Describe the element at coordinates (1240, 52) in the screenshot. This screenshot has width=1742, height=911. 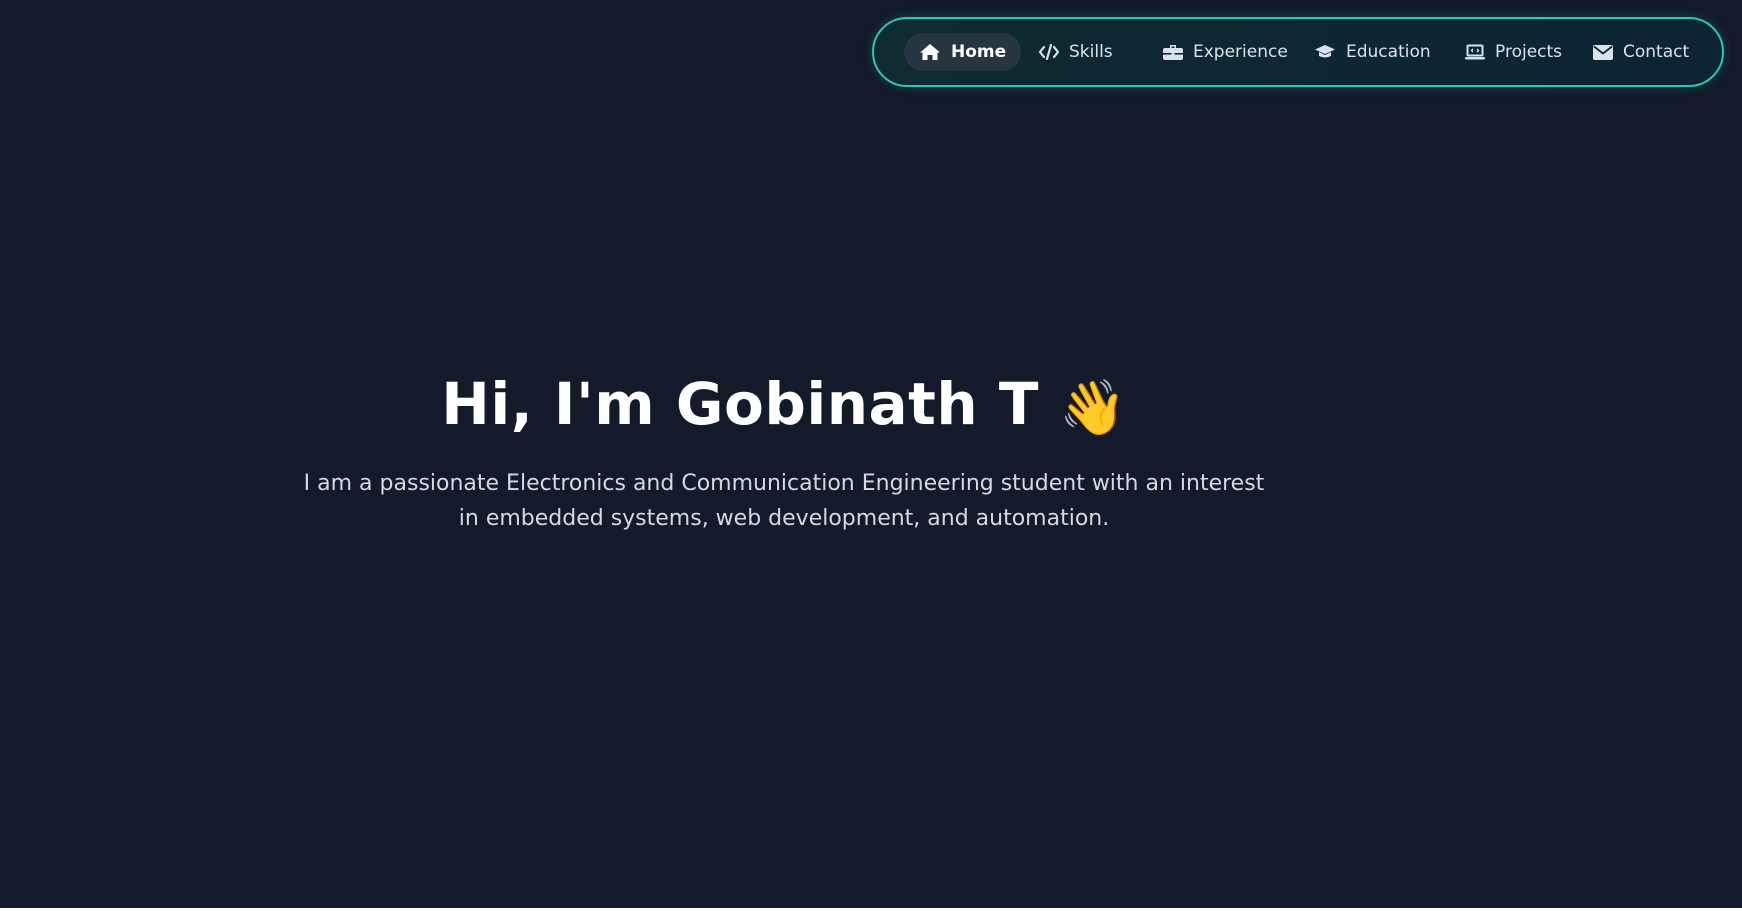
I see `nav-experience-label: Experience` at that location.